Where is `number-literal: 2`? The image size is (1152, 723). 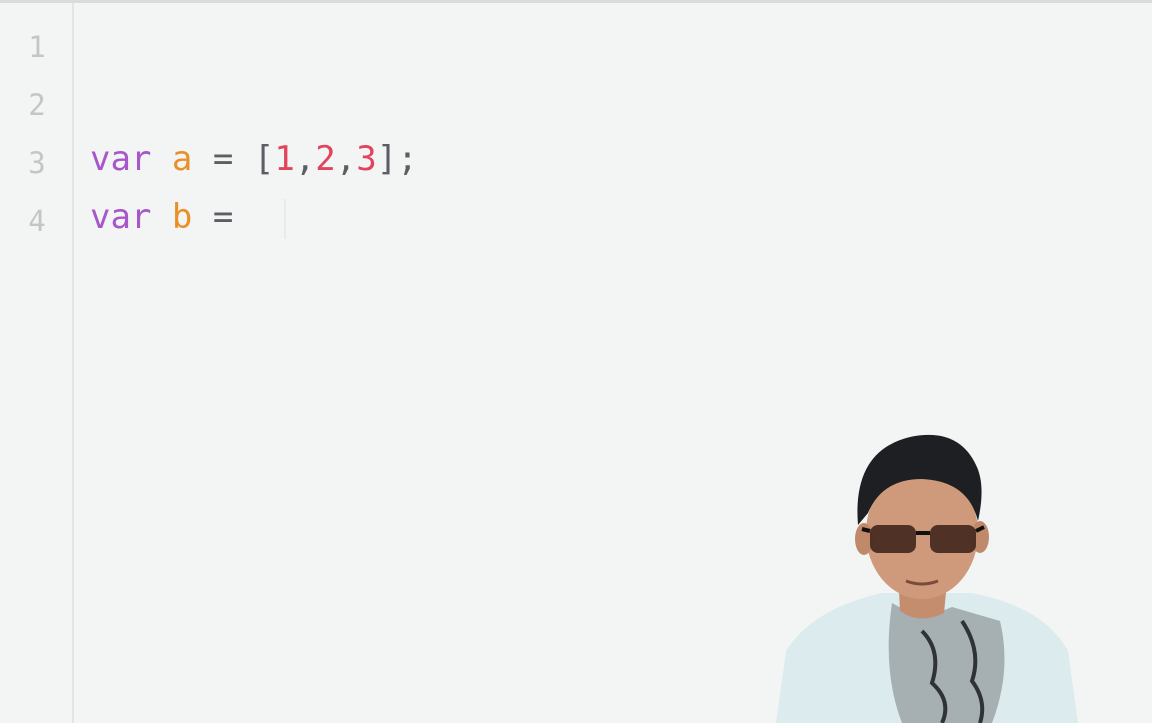
number-literal: 2 is located at coordinates (325, 159).